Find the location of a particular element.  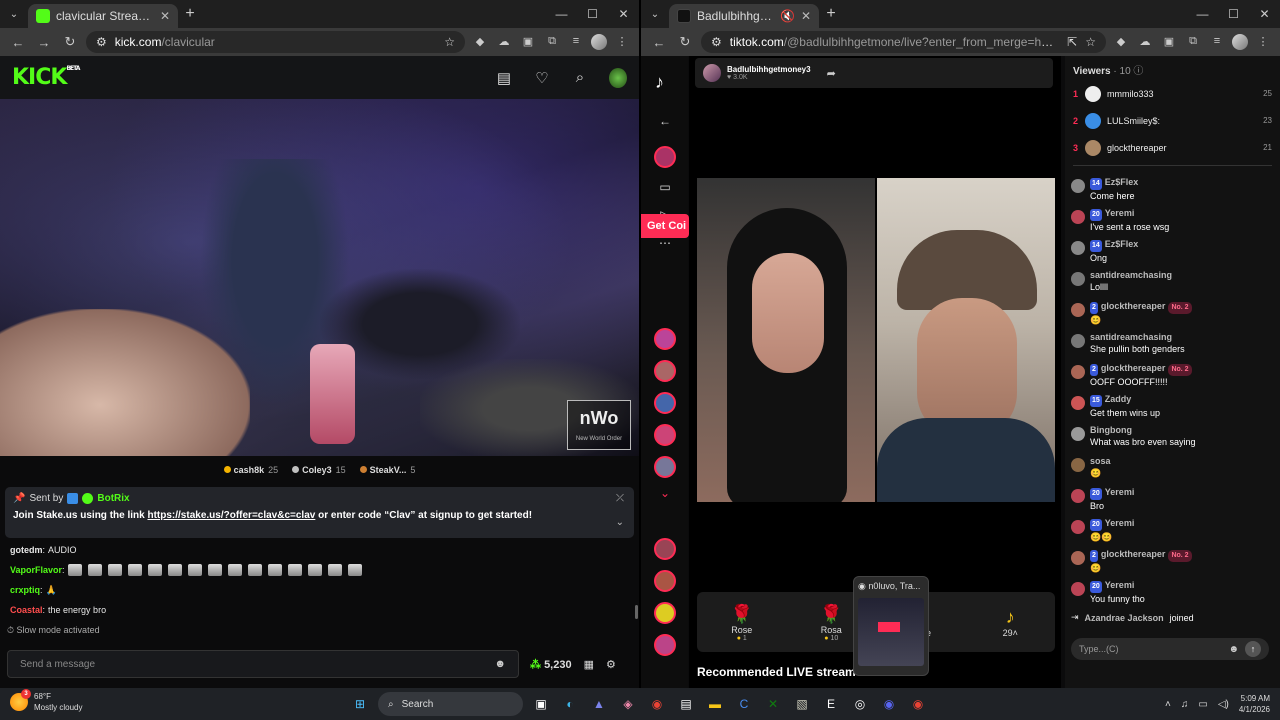

comment-user: 14 Ez$Flex is located at coordinates (1114, 183).